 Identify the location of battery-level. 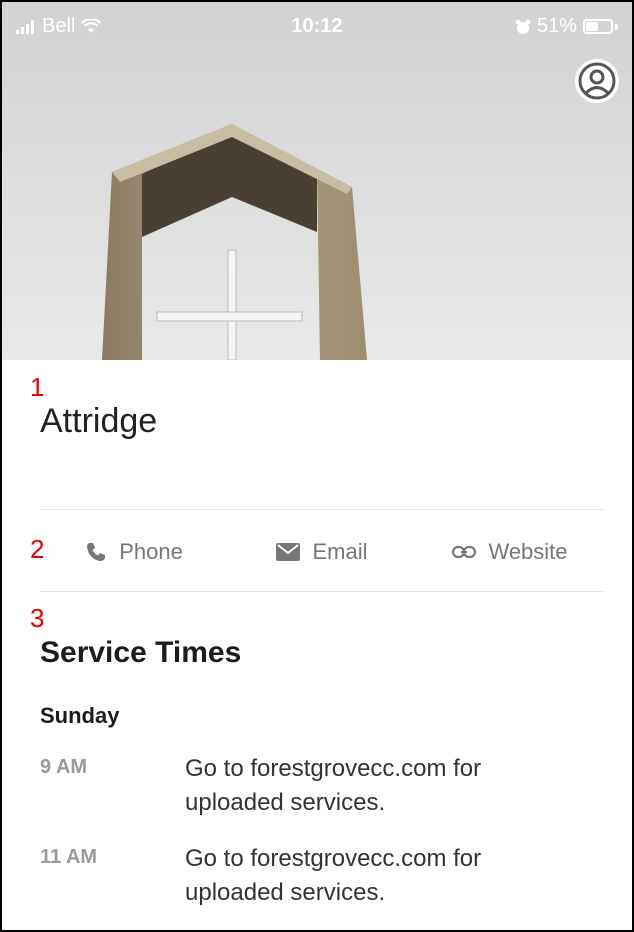
(592, 26).